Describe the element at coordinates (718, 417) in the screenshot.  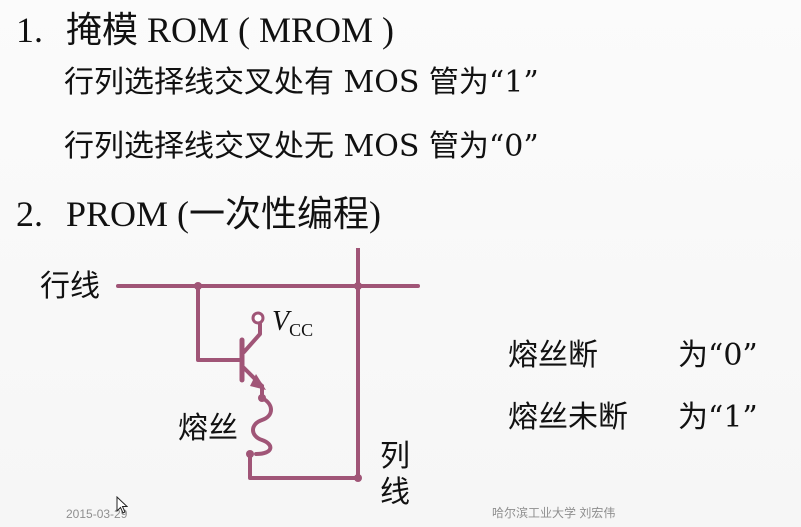
I see `rule-fuse-intact-value: 为“1”` at that location.